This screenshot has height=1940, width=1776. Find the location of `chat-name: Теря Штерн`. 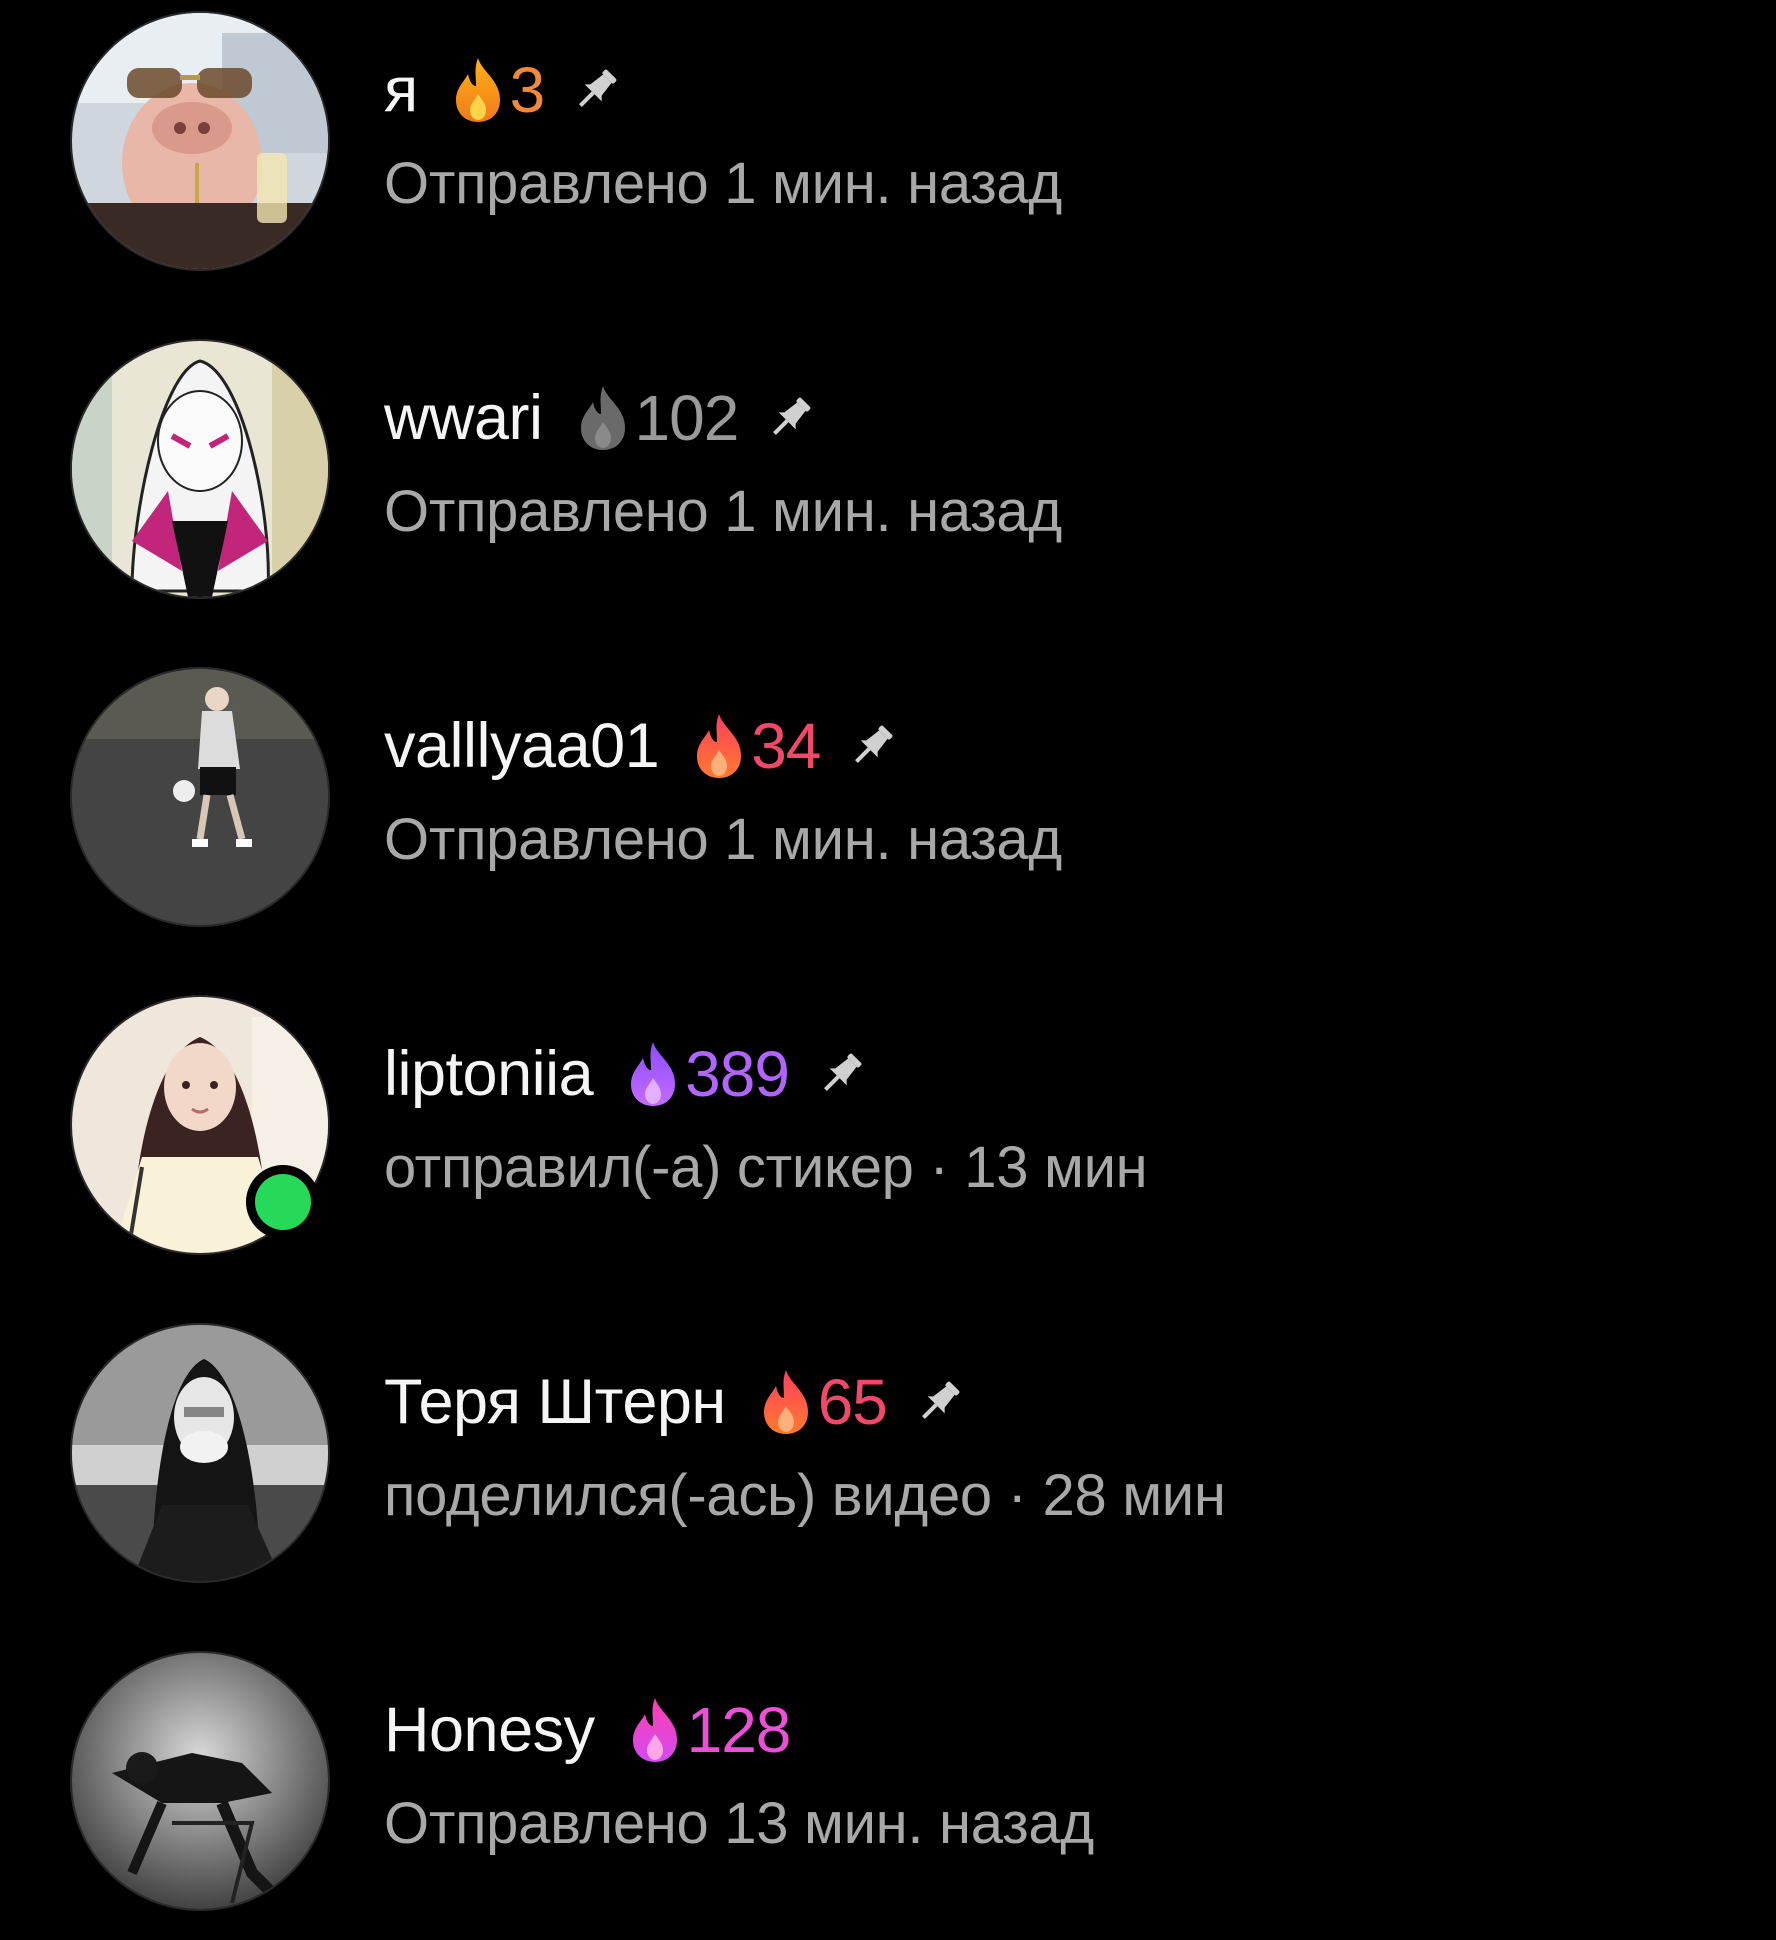

chat-name: Теря Штерн is located at coordinates (555, 1402).